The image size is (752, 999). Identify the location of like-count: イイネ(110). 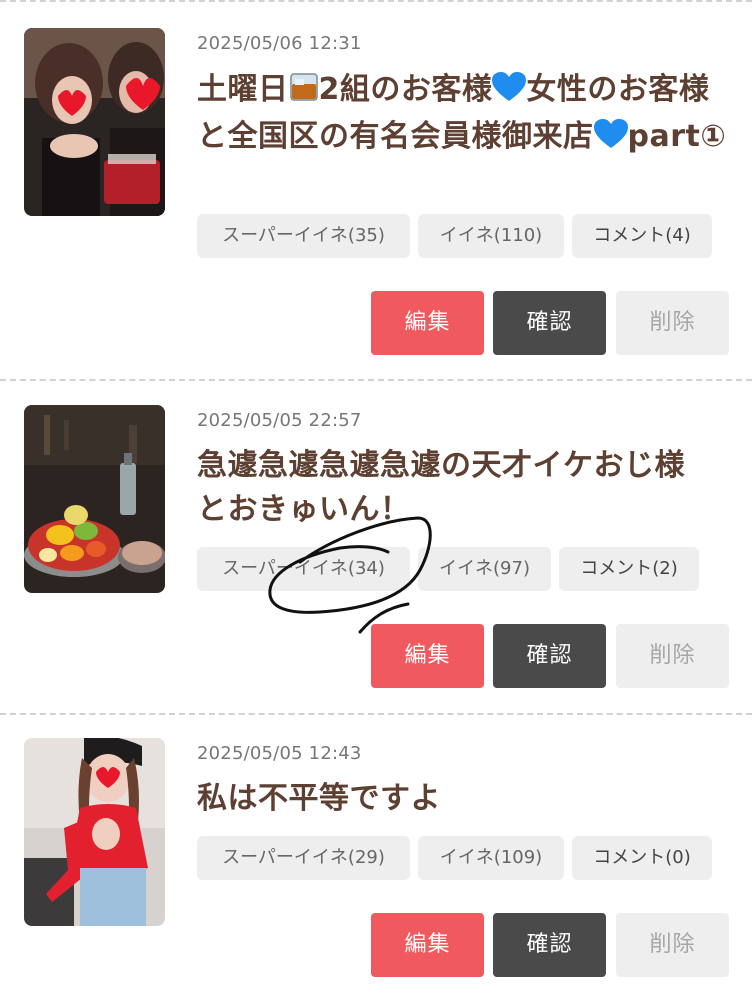
(491, 236).